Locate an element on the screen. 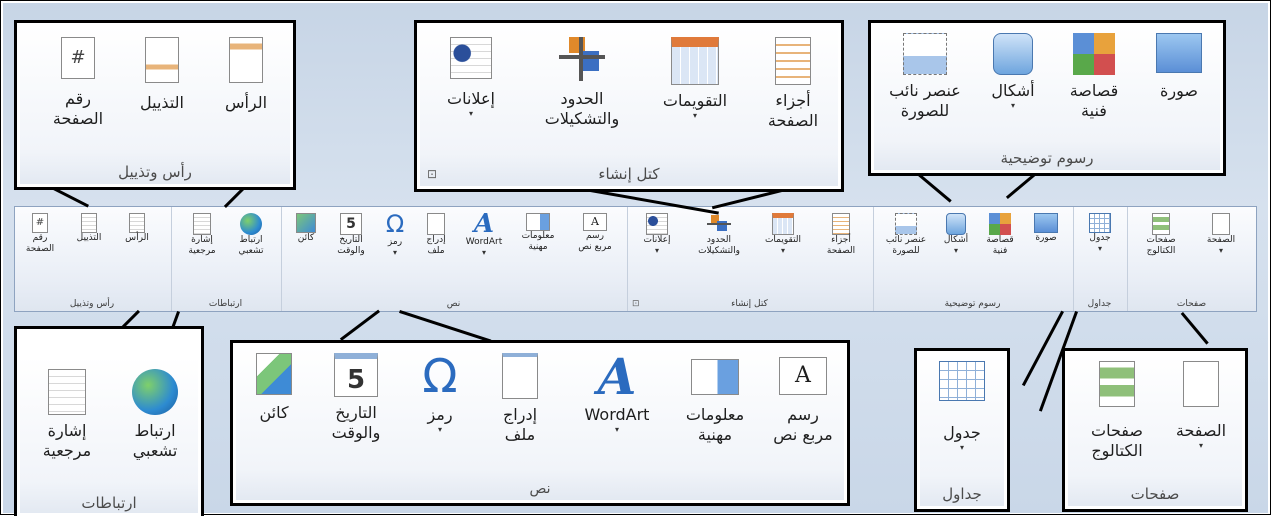  group-tables: جدول ▾ جداول is located at coordinates (1099, 259).